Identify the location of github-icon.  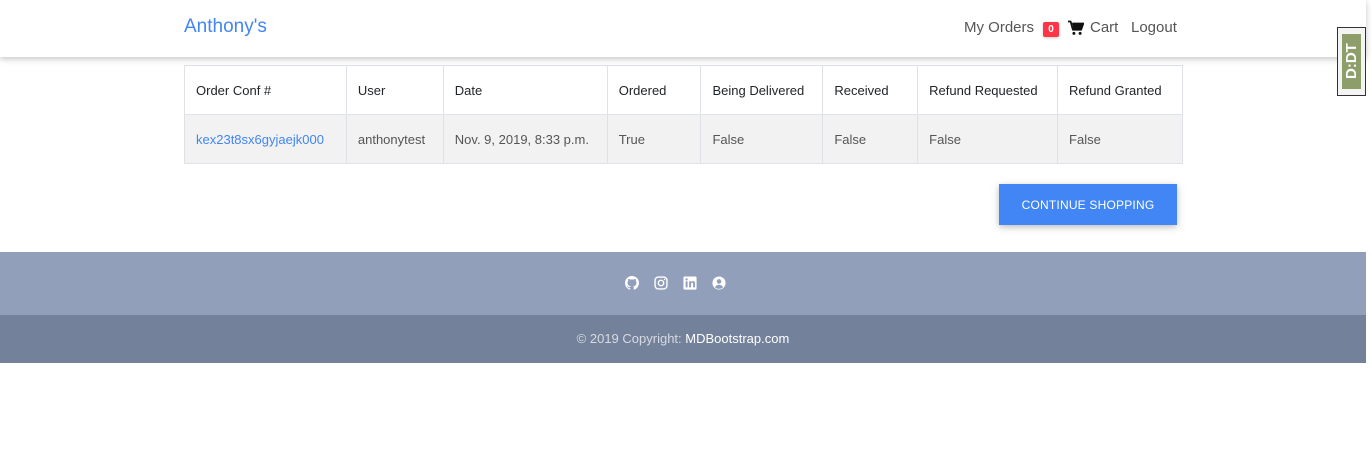
(632, 283).